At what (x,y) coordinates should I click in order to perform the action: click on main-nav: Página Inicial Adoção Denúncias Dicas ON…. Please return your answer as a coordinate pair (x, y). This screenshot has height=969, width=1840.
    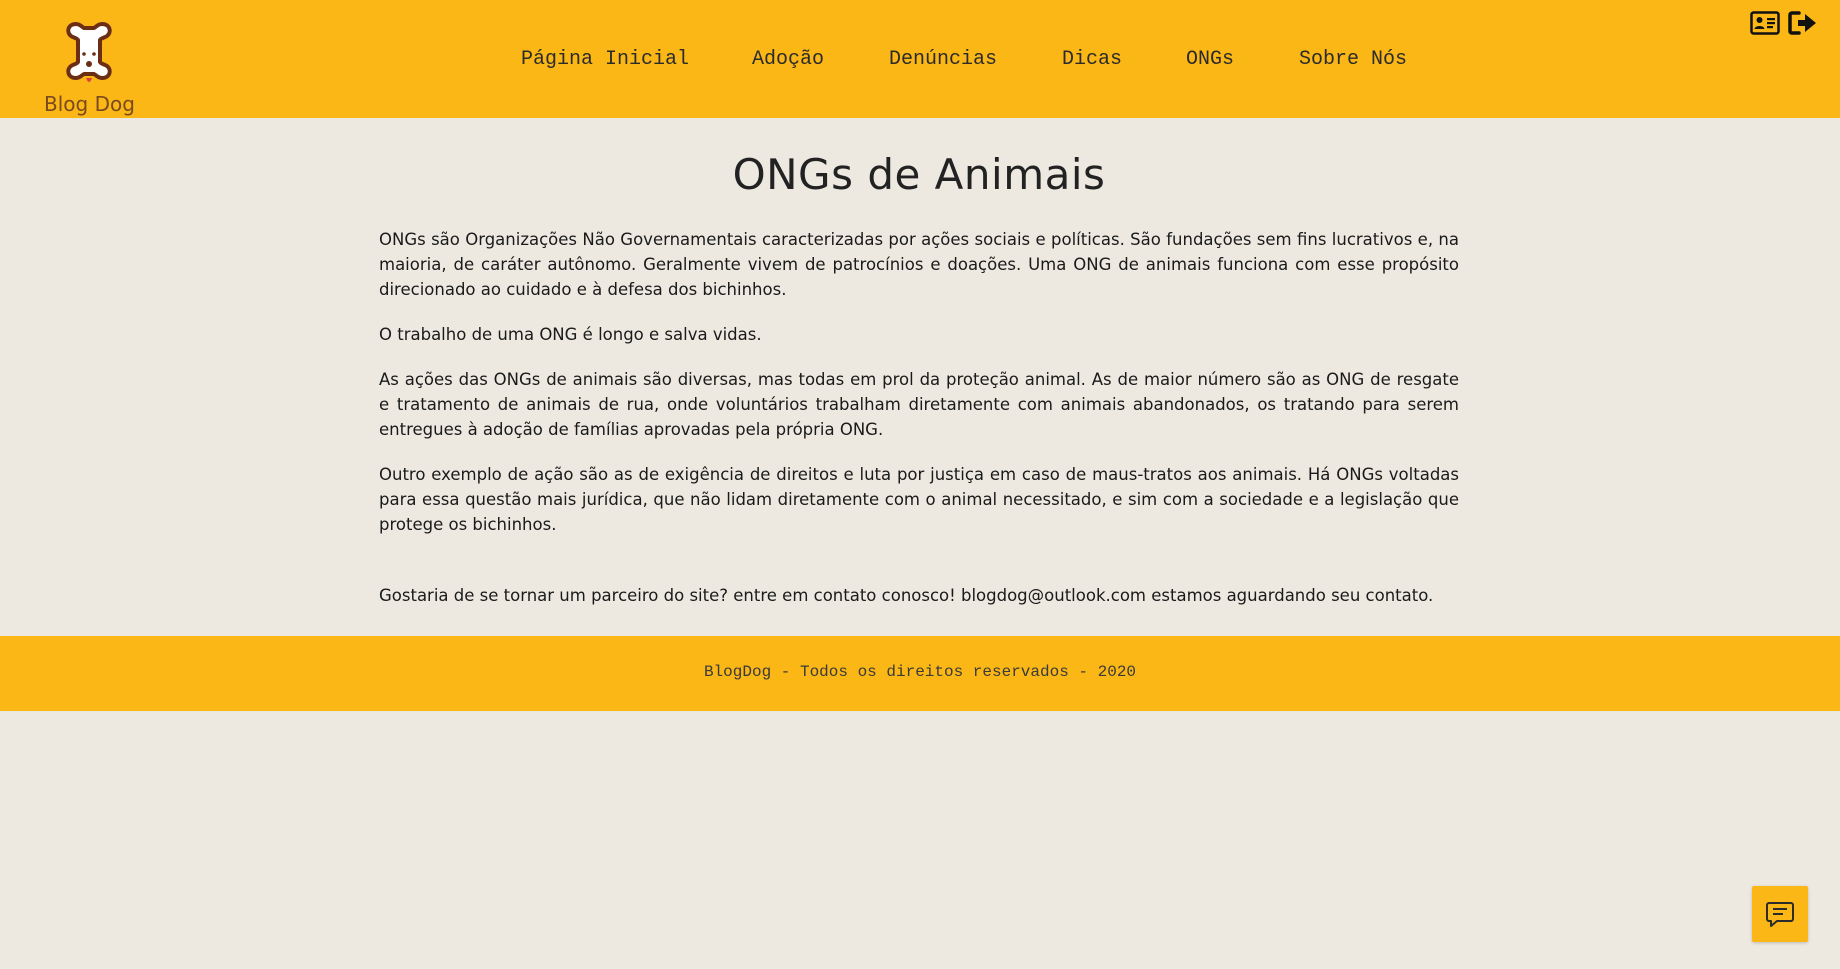
    Looking at the image, I should click on (920, 62).